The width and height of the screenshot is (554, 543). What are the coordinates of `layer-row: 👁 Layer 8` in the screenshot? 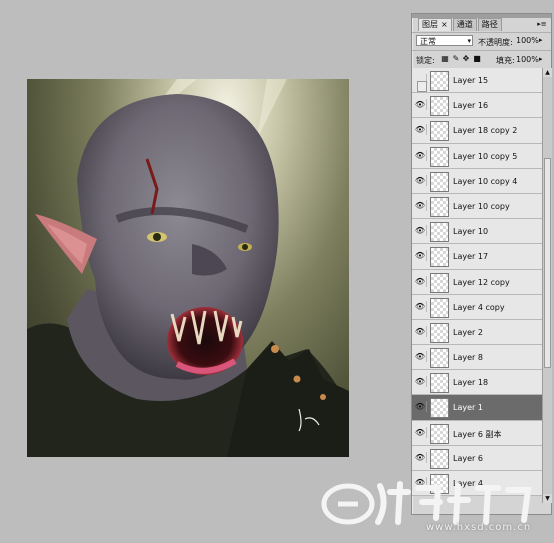 It's located at (477, 358).